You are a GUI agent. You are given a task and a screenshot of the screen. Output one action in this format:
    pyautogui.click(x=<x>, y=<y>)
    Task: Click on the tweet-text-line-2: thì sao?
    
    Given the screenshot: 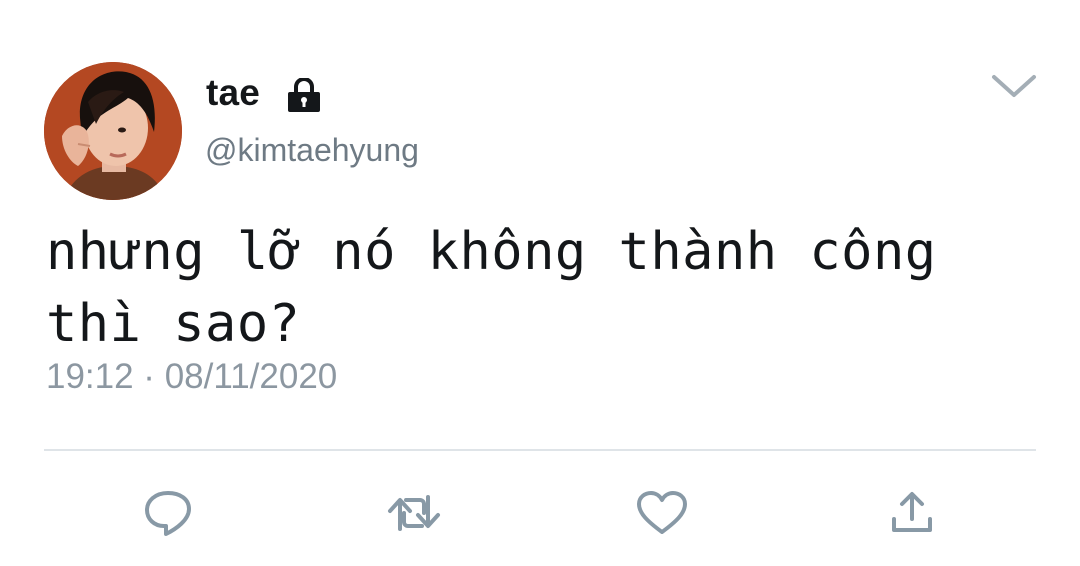 What is the action you would take?
    pyautogui.click(x=173, y=324)
    